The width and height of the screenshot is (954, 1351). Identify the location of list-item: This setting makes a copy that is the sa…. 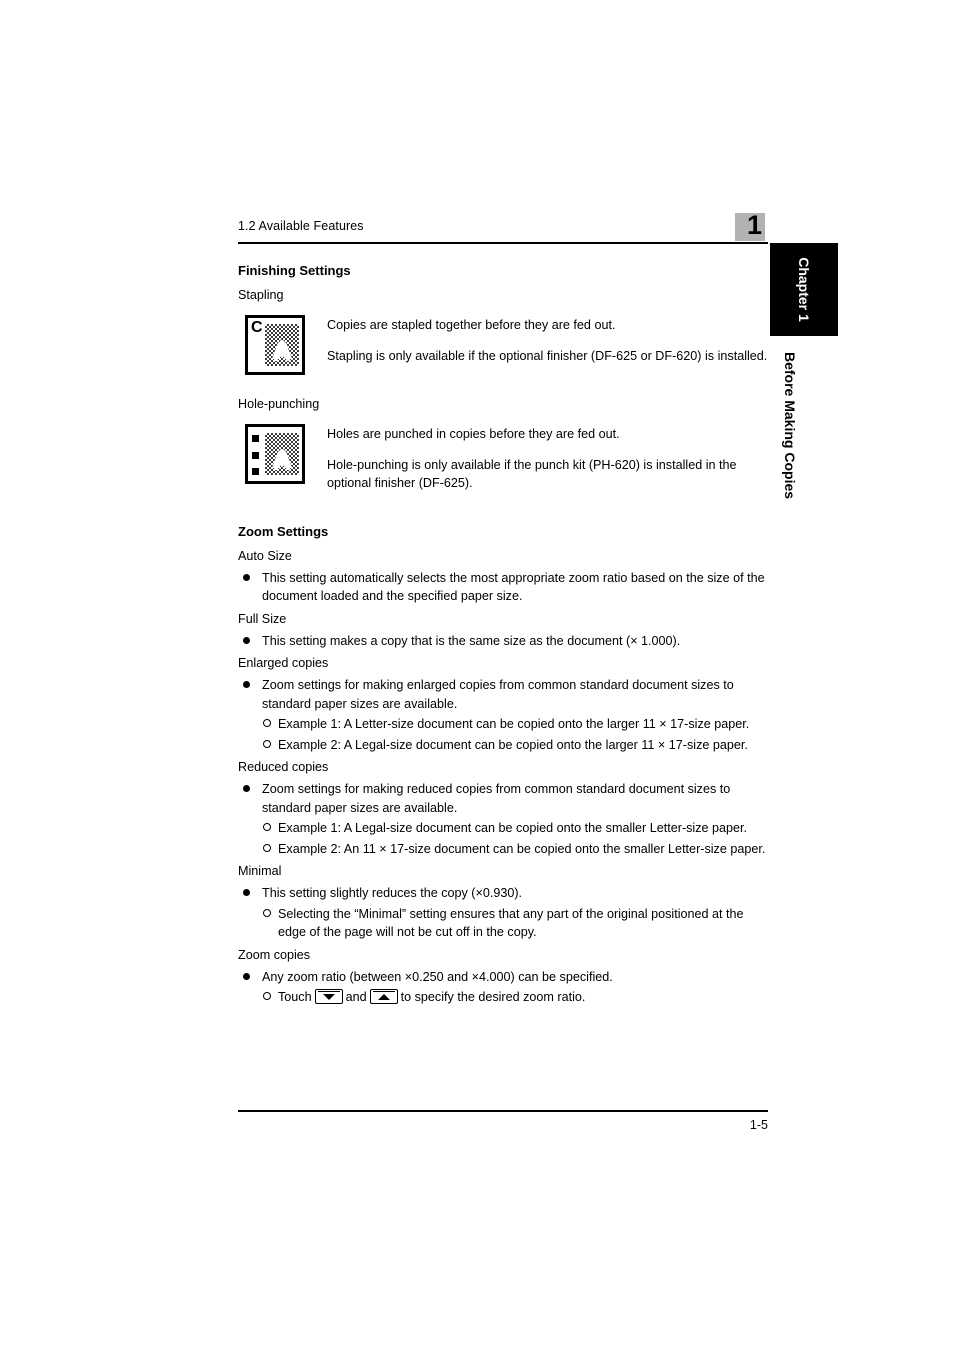
(503, 641).